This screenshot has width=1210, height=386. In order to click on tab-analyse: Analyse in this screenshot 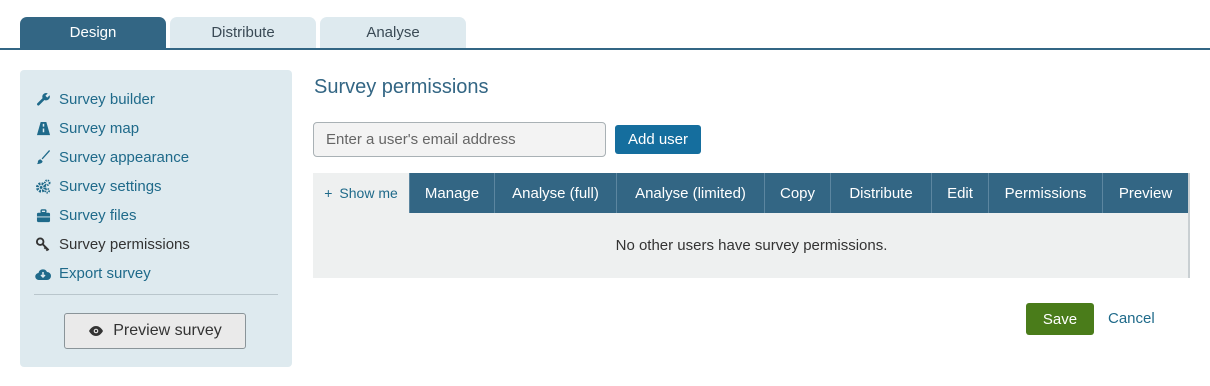, I will do `click(393, 32)`.